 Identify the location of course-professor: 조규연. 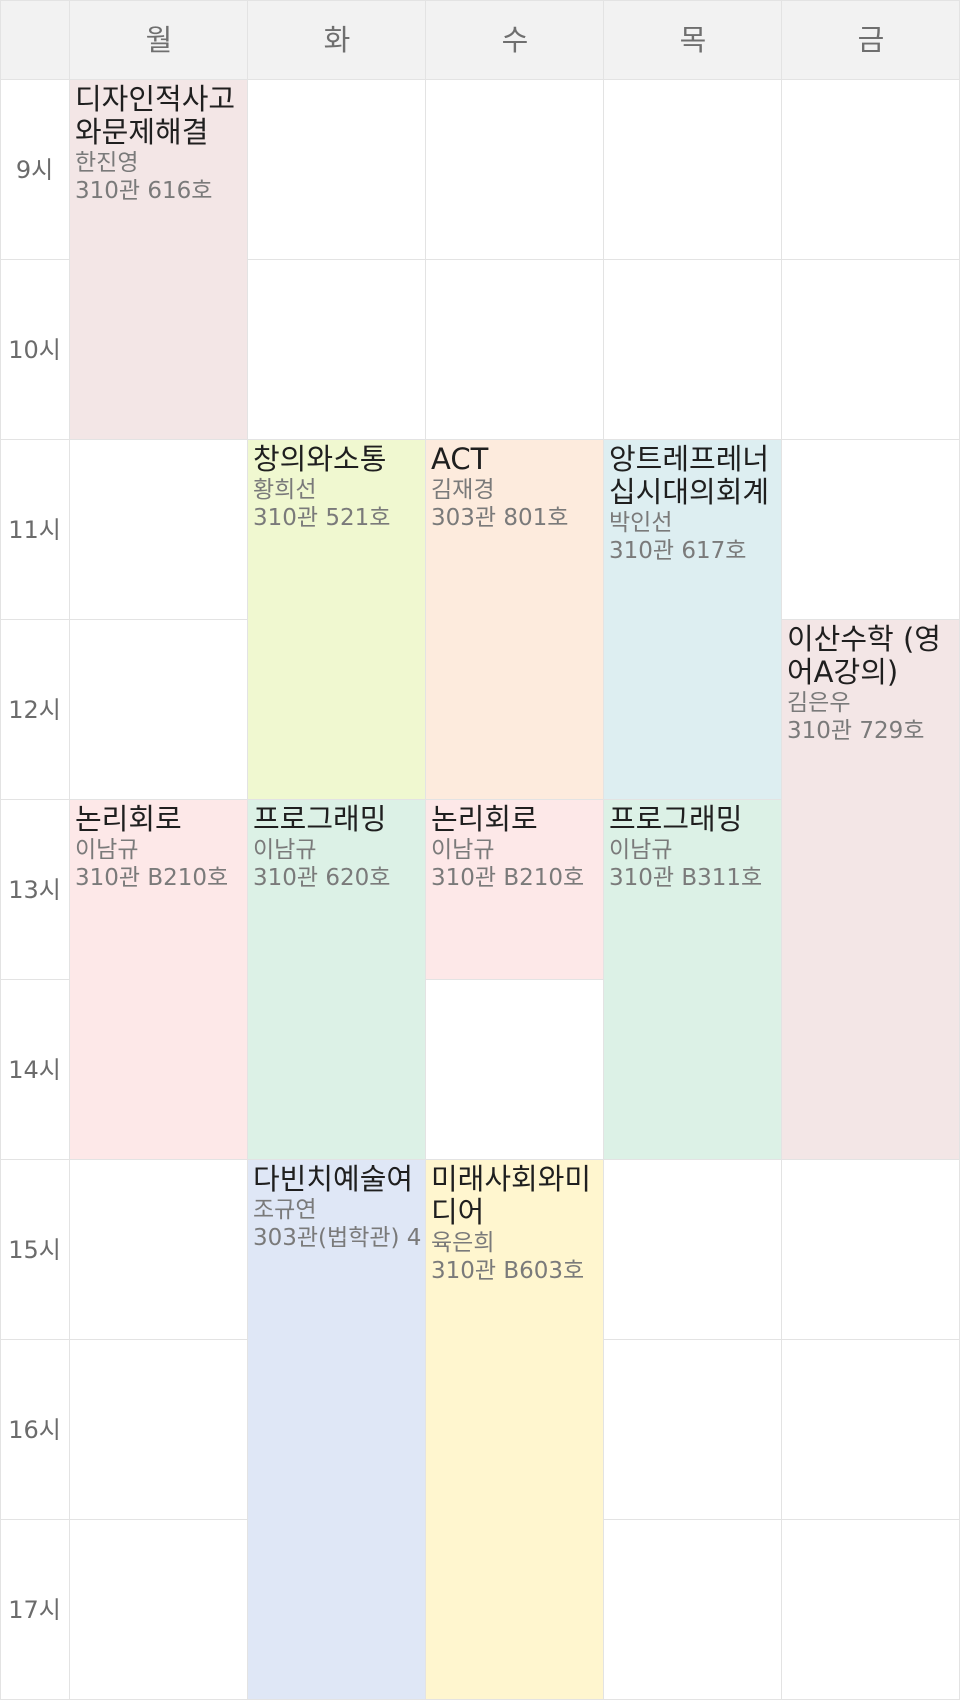
(285, 1210).